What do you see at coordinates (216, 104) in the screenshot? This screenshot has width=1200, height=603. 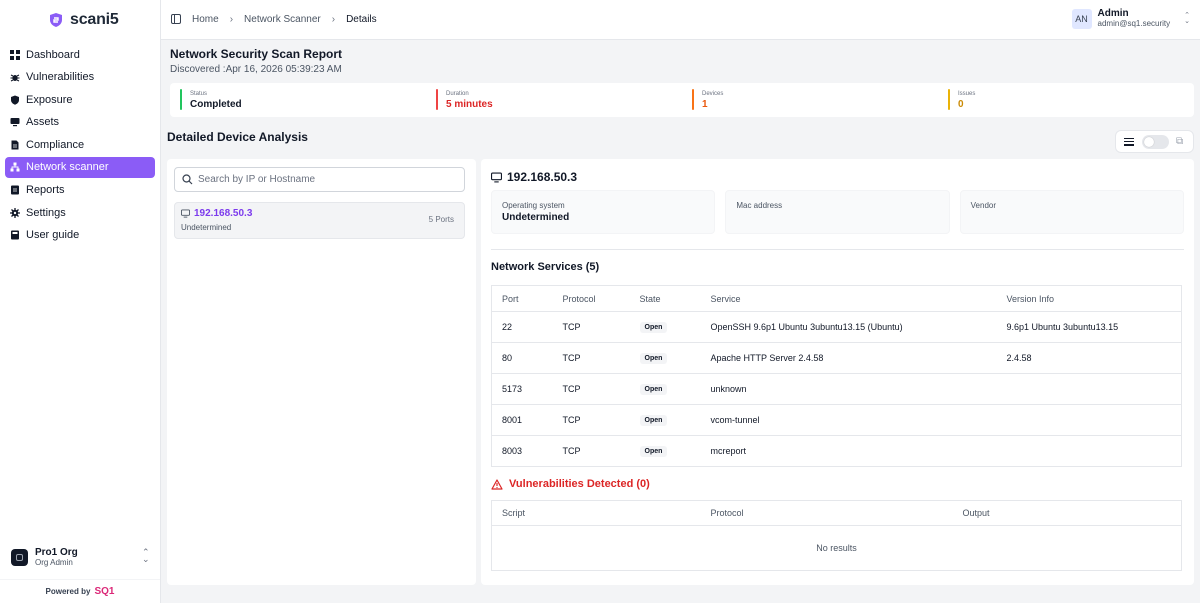 I see `stat-value: Completed` at bounding box center [216, 104].